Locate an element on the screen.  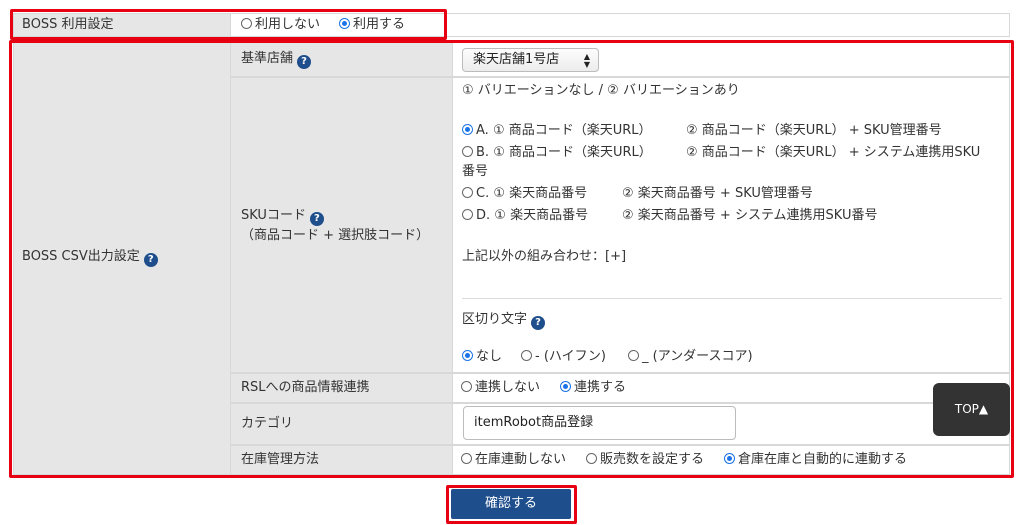
rsl-label-cell: RSLへの商品情報連携 is located at coordinates (342, 388).